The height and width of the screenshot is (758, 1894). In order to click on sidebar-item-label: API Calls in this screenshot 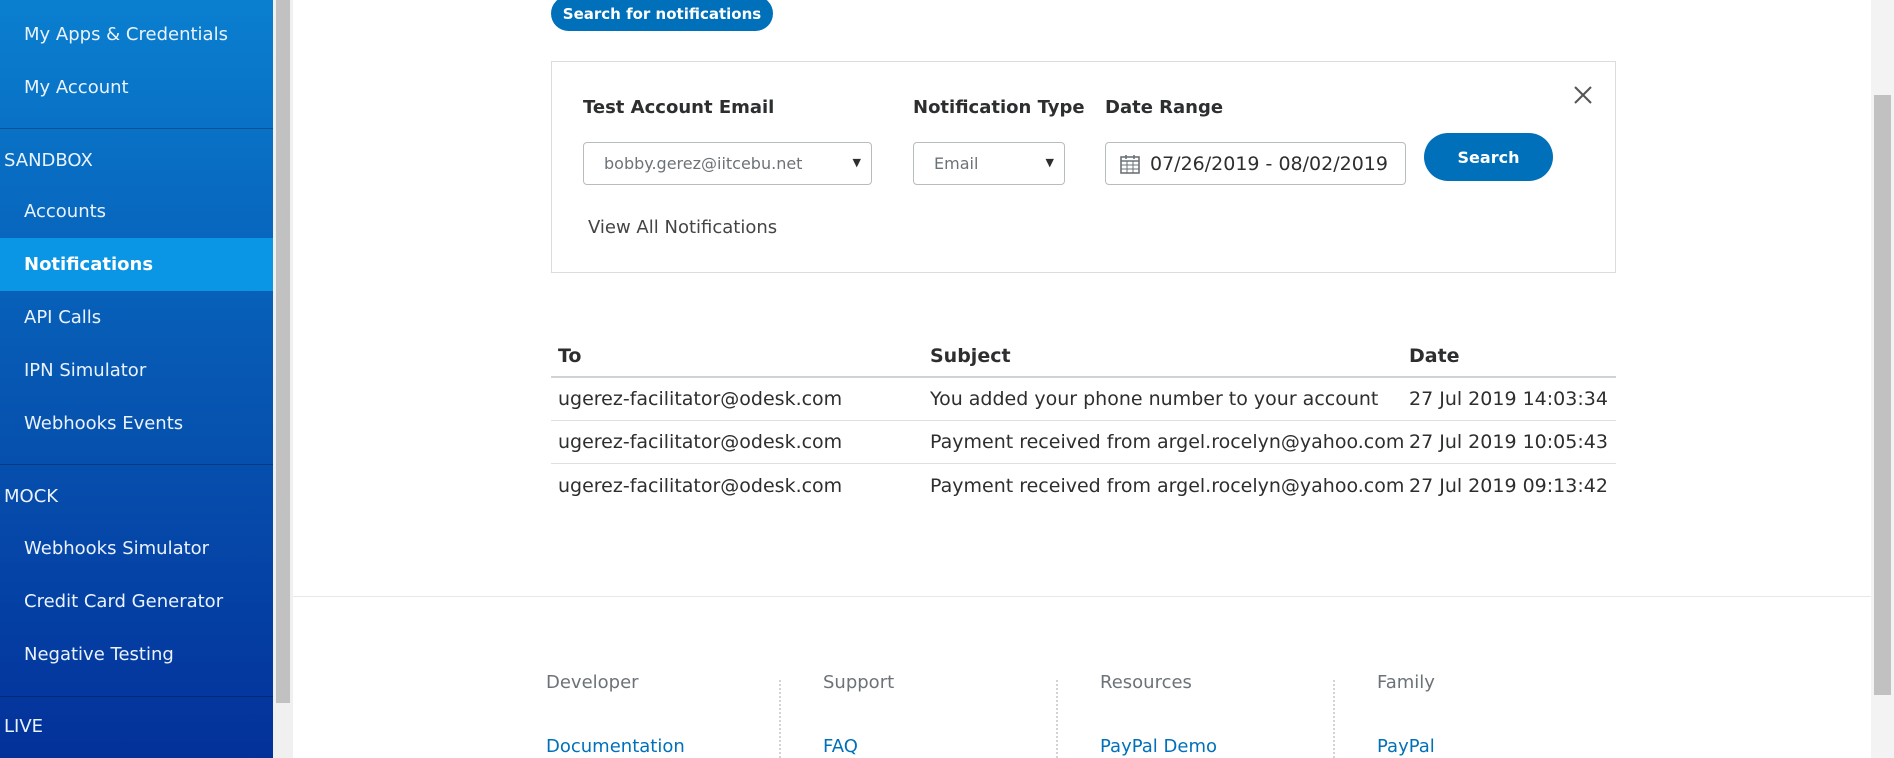, I will do `click(63, 317)`.